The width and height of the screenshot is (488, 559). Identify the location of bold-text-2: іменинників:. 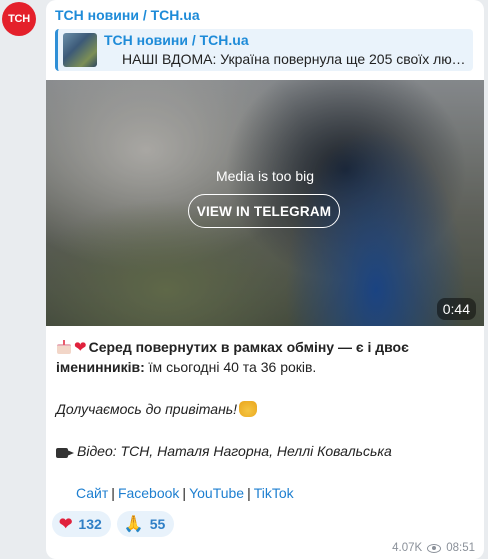
(100, 367).